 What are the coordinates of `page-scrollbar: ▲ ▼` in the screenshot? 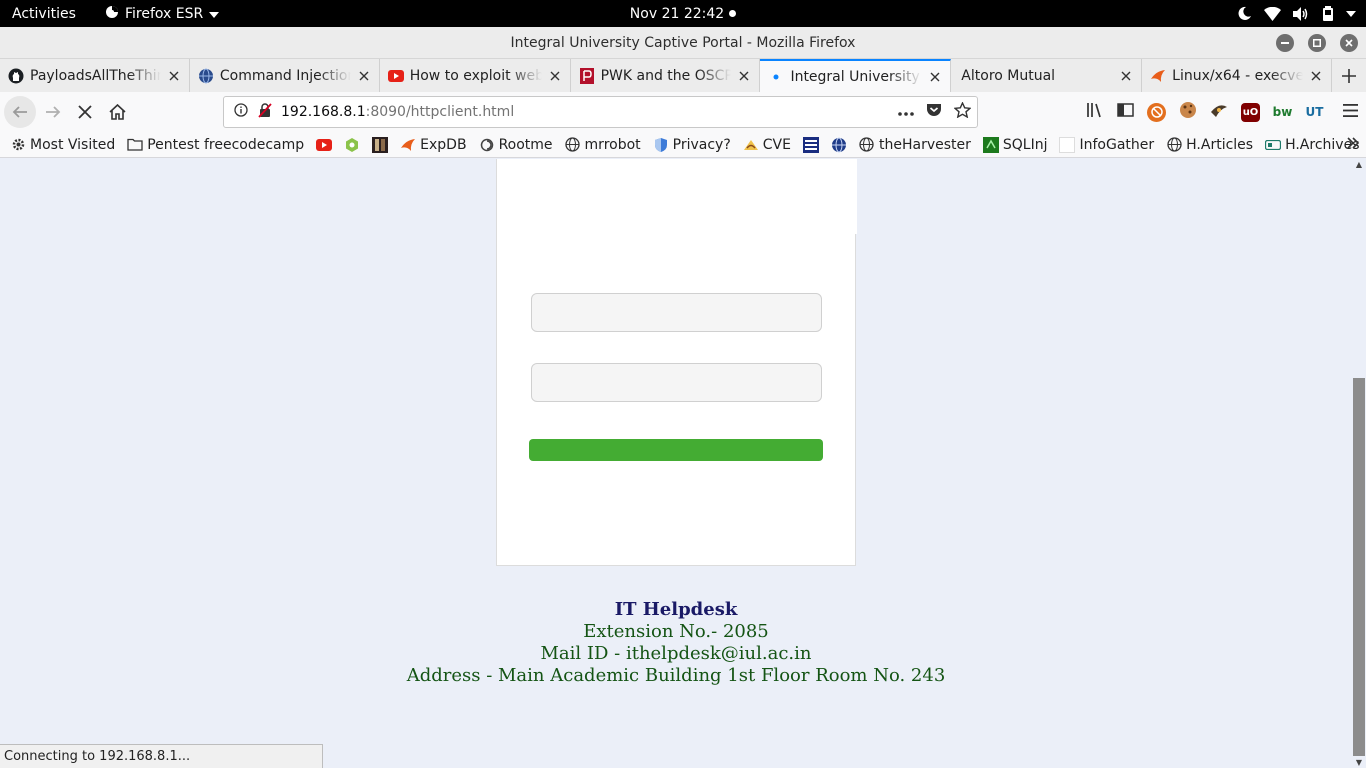 It's located at (1359, 463).